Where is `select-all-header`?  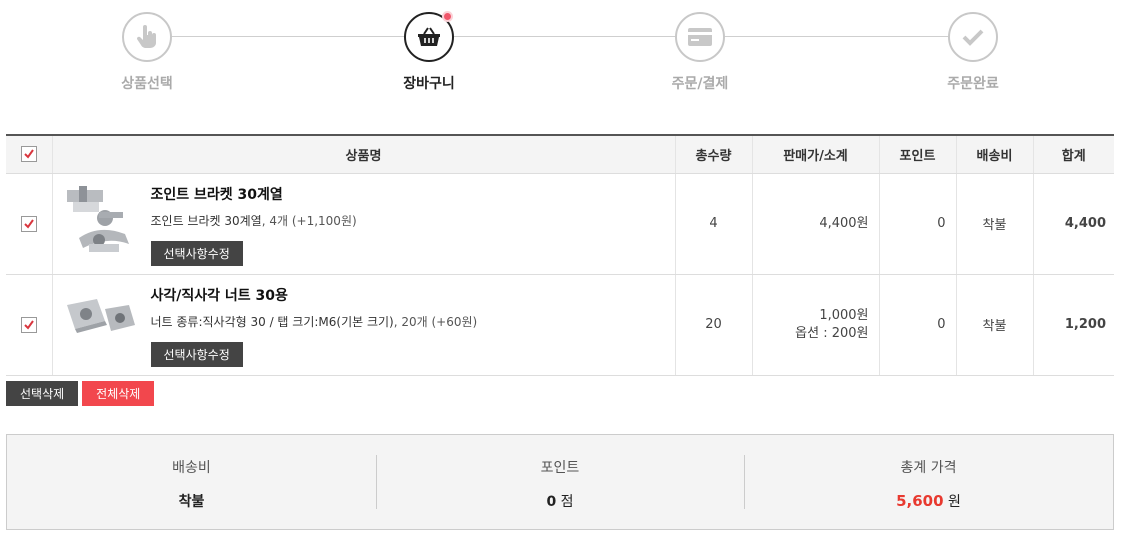 select-all-header is located at coordinates (29, 154).